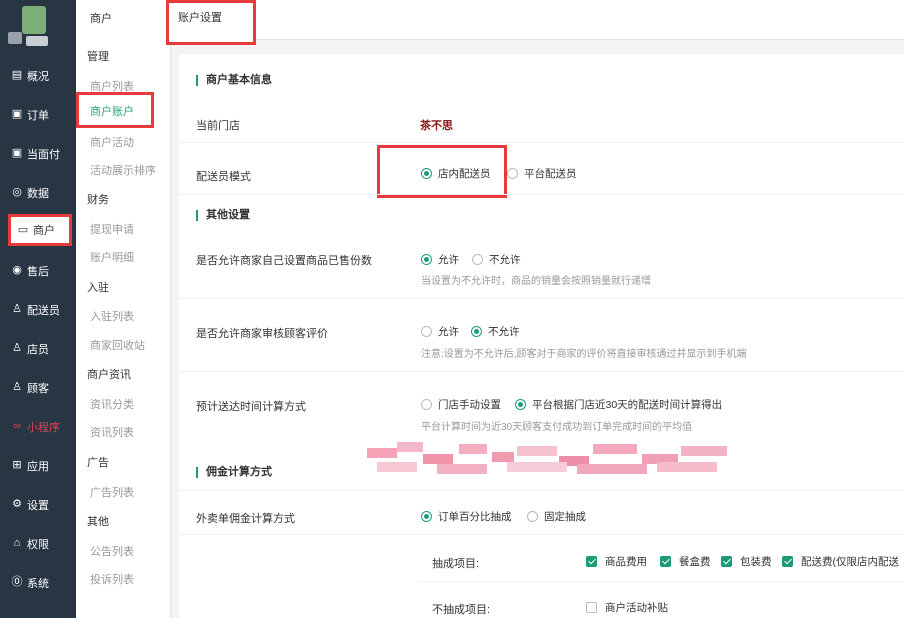 The width and height of the screenshot is (904, 618). I want to click on settings-icon: ⚙, so click(17, 504).